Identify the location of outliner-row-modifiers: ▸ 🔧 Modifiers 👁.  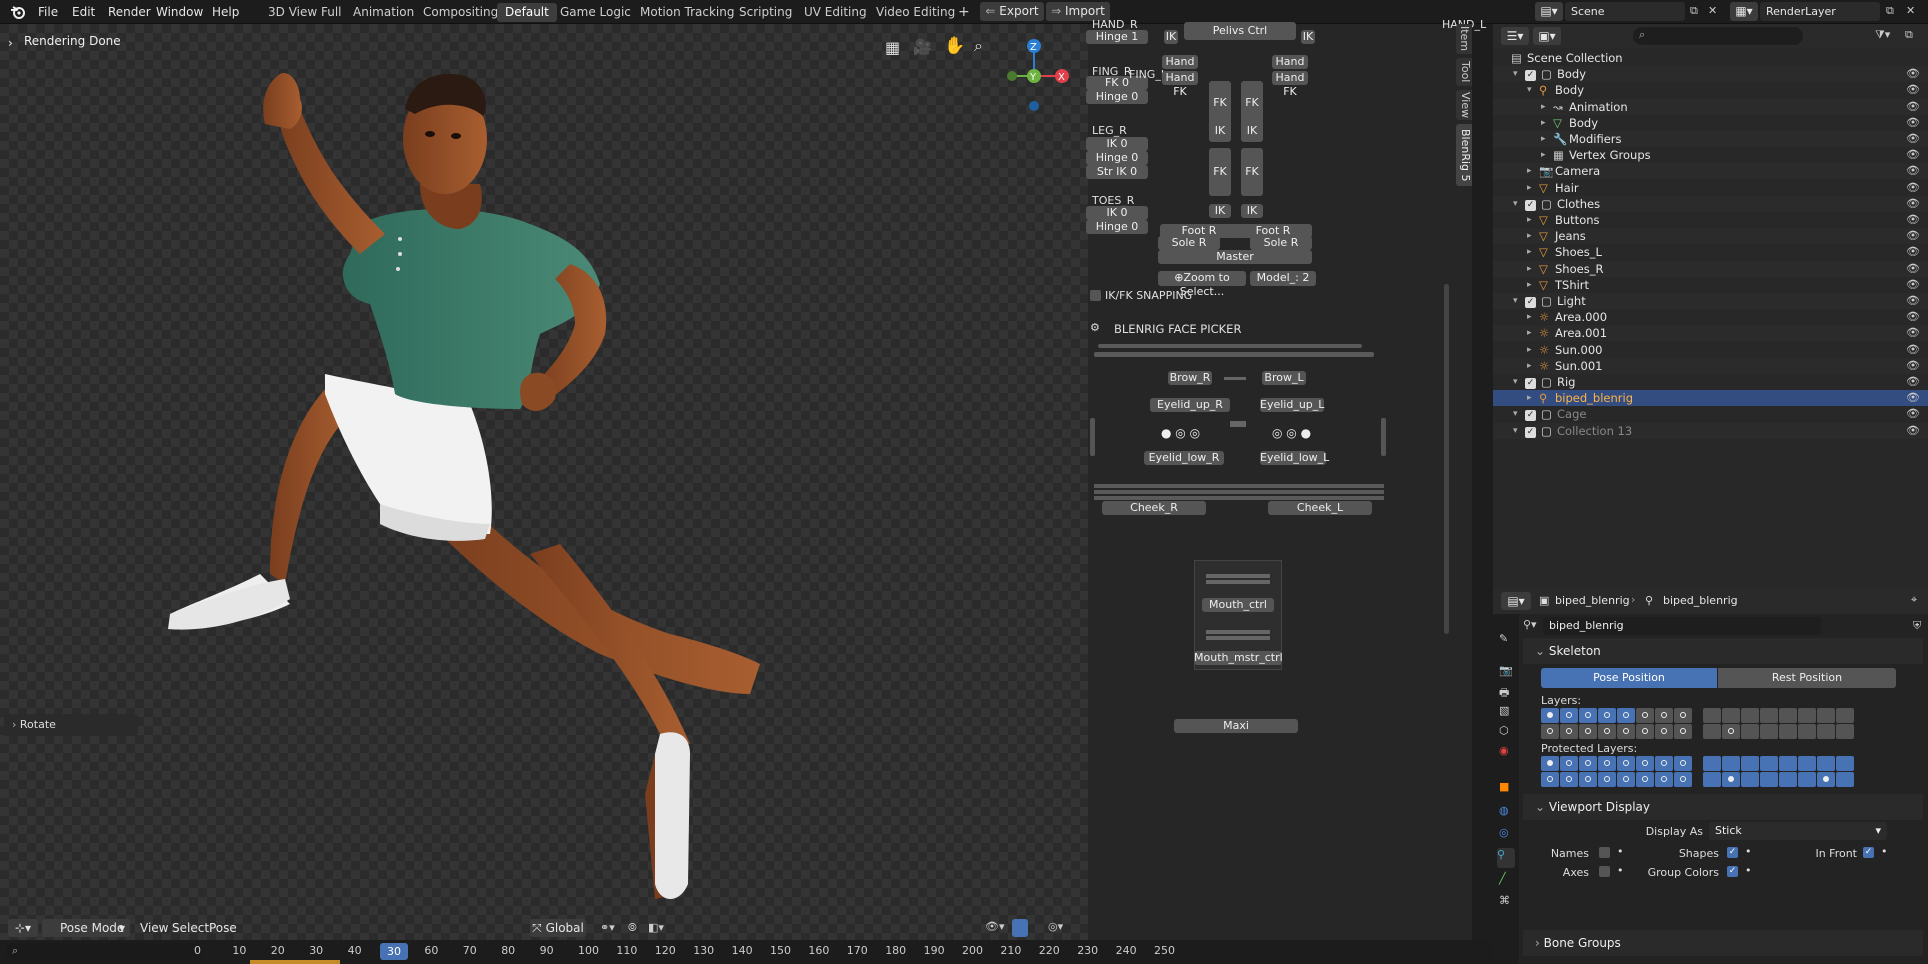
(1710, 139).